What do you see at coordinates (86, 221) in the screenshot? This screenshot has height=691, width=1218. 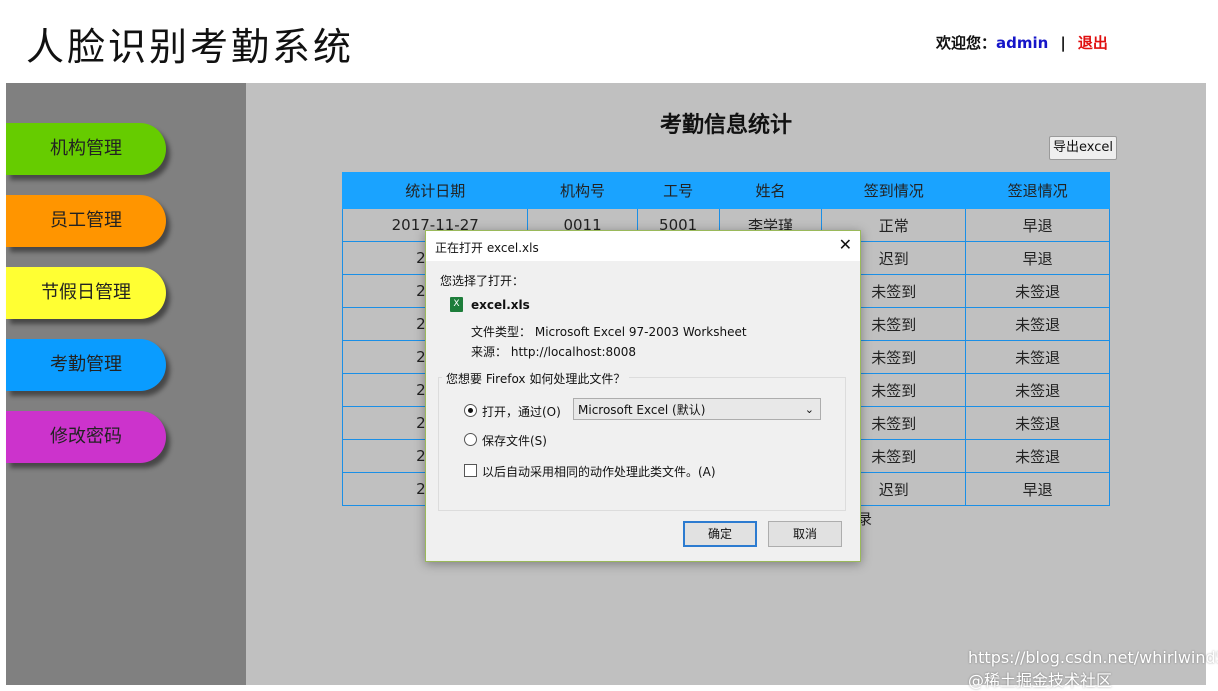 I see `sidebar-item-staff: 员工管理` at bounding box center [86, 221].